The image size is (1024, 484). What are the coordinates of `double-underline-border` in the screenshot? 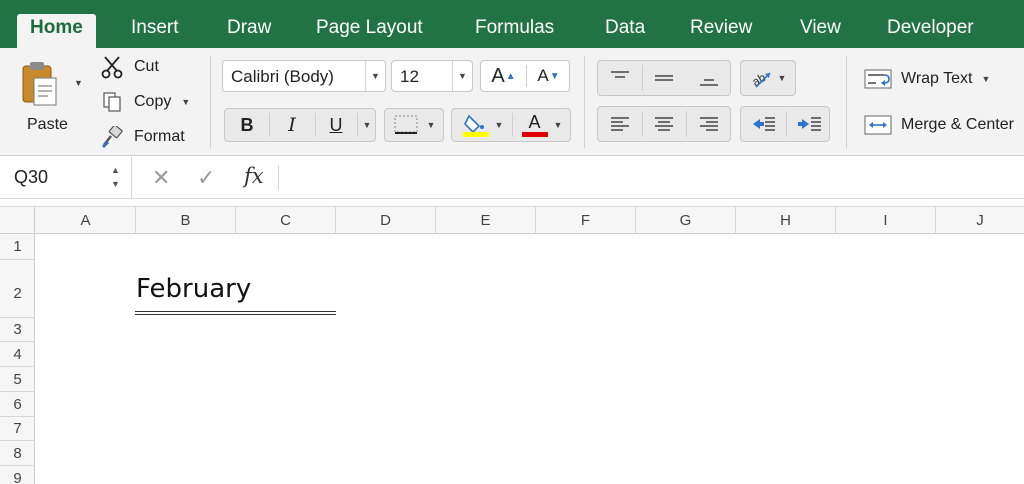 It's located at (235, 313).